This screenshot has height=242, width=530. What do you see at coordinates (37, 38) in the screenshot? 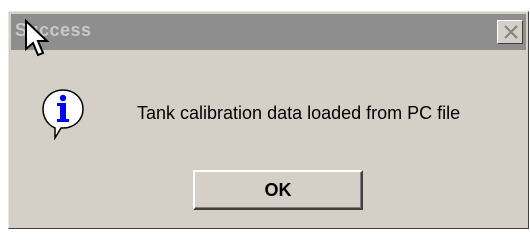
I see `mouse-pointer-icon` at bounding box center [37, 38].